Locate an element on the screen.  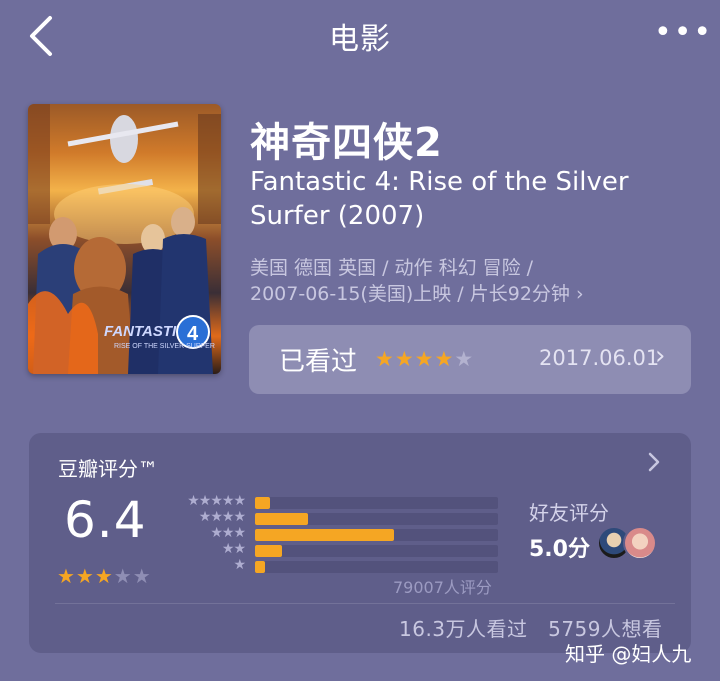
meta-line-country-genre: 美国 德国 英国 / 动作 科幻 冒险 / is located at coordinates (392, 268).